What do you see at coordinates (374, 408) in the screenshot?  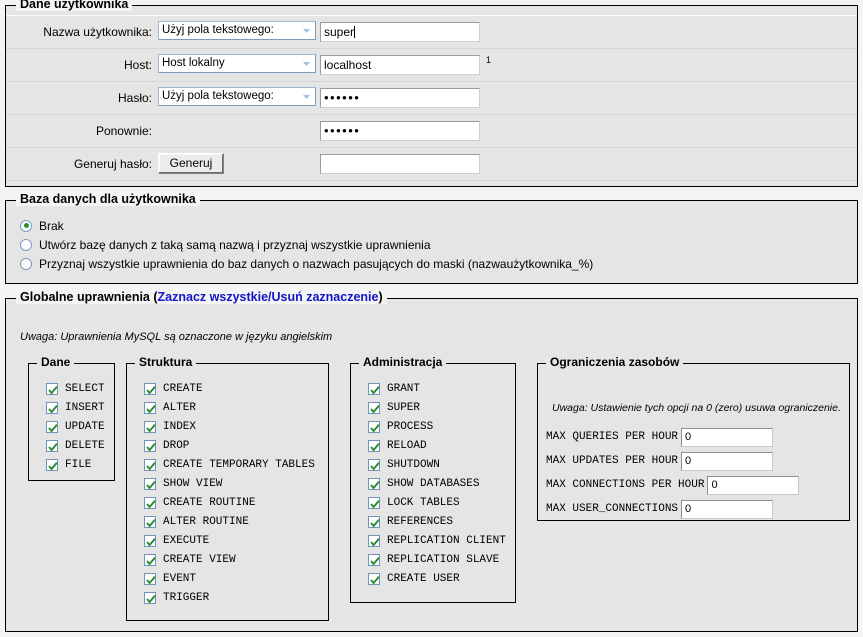 I see `checkbox-super` at bounding box center [374, 408].